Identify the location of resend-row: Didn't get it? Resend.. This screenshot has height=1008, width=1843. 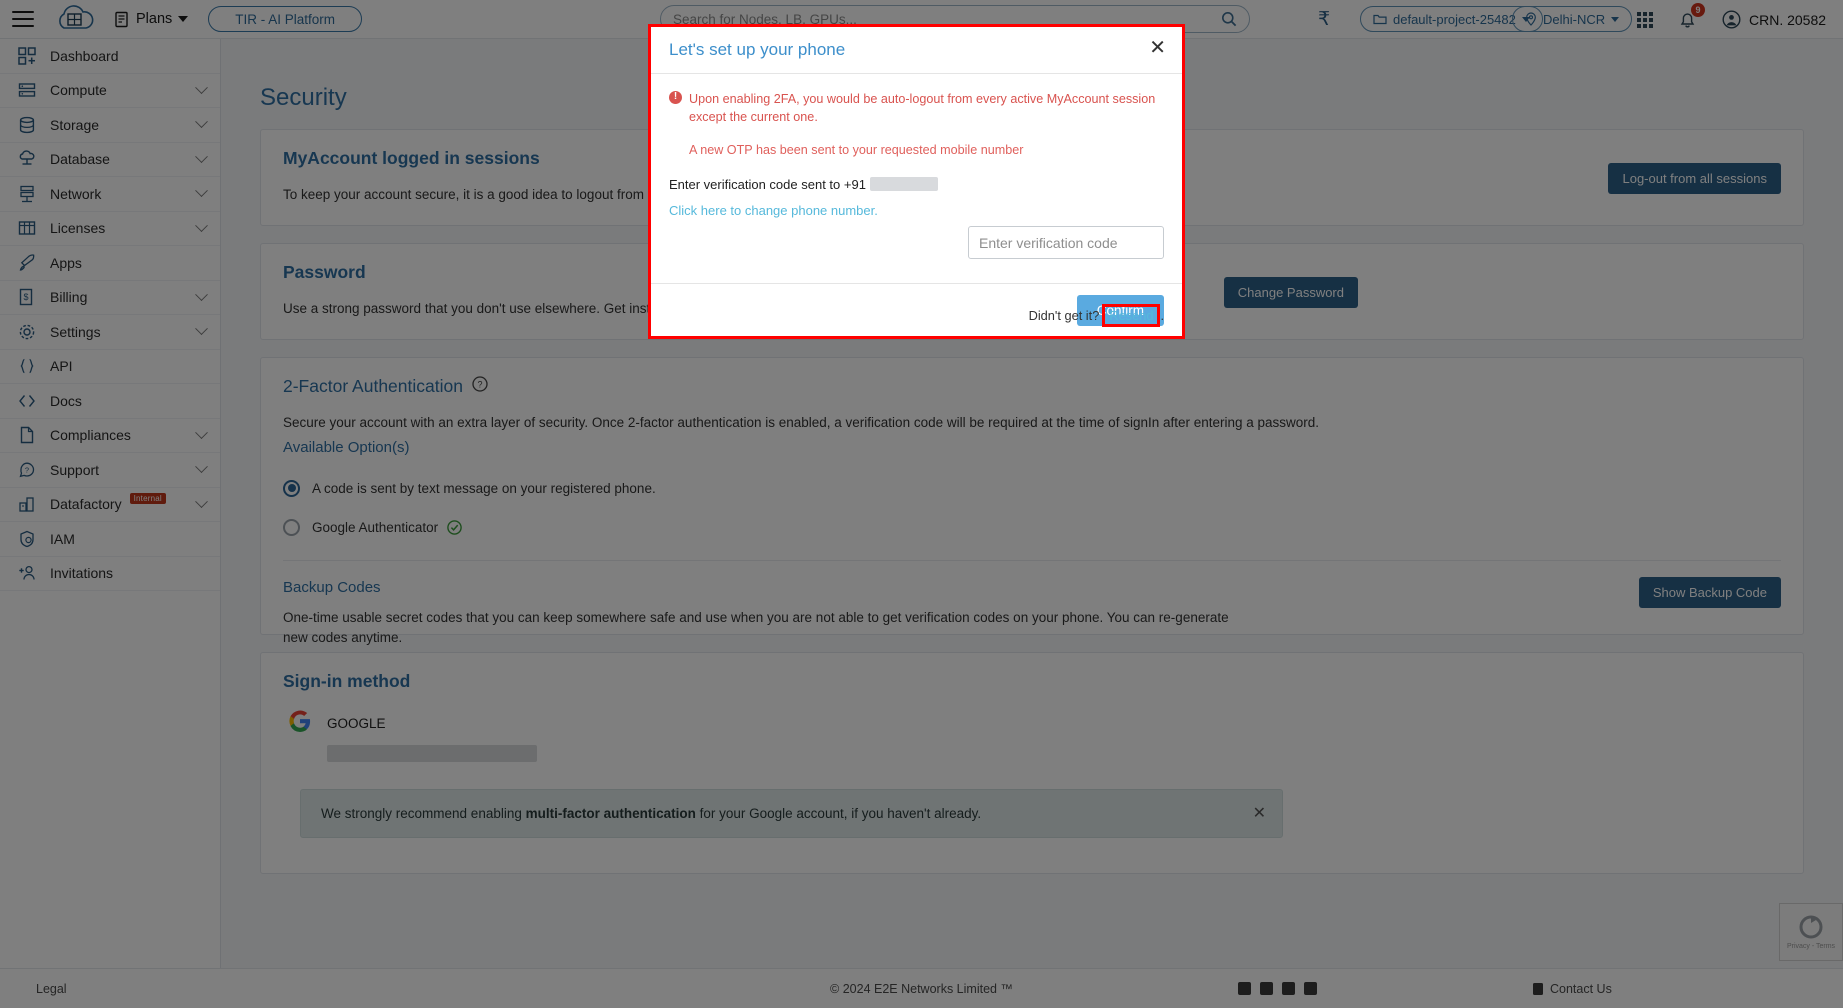
(1096, 315).